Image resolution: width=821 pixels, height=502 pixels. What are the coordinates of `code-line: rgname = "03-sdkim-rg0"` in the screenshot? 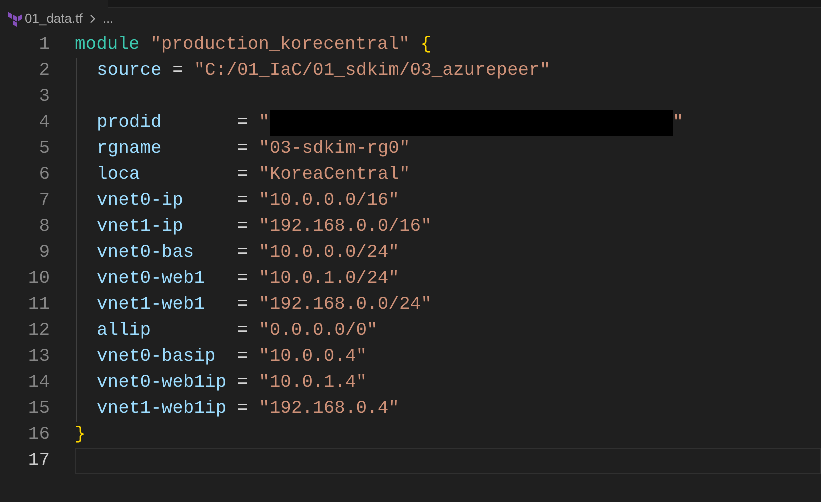 It's located at (253, 149).